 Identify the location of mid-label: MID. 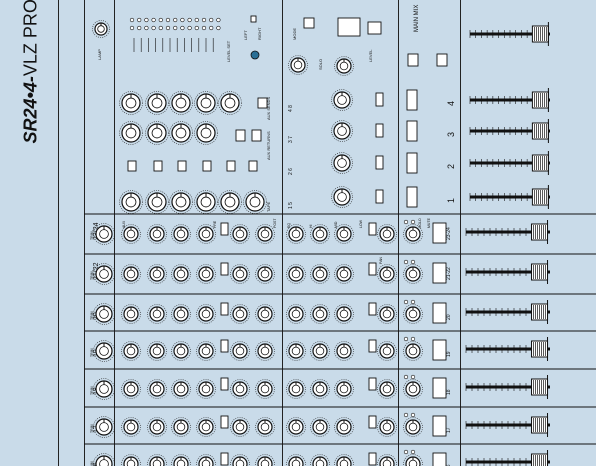
(336, 224).